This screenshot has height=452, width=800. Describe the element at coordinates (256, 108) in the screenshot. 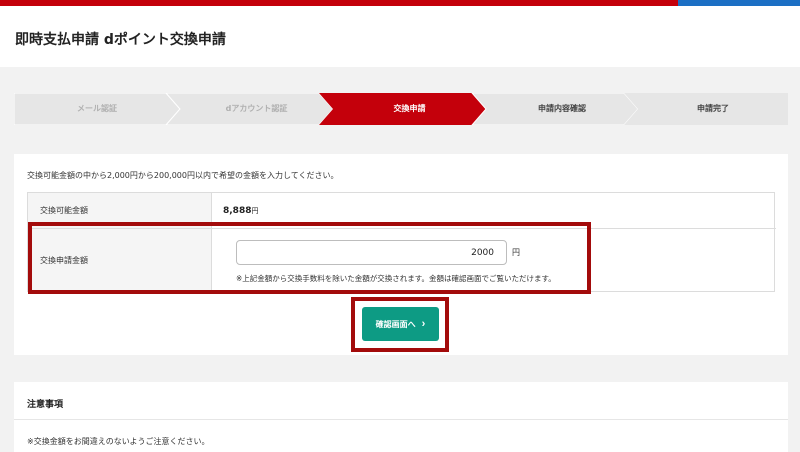

I see `step-d-account-auth: dアカウント認証` at that location.